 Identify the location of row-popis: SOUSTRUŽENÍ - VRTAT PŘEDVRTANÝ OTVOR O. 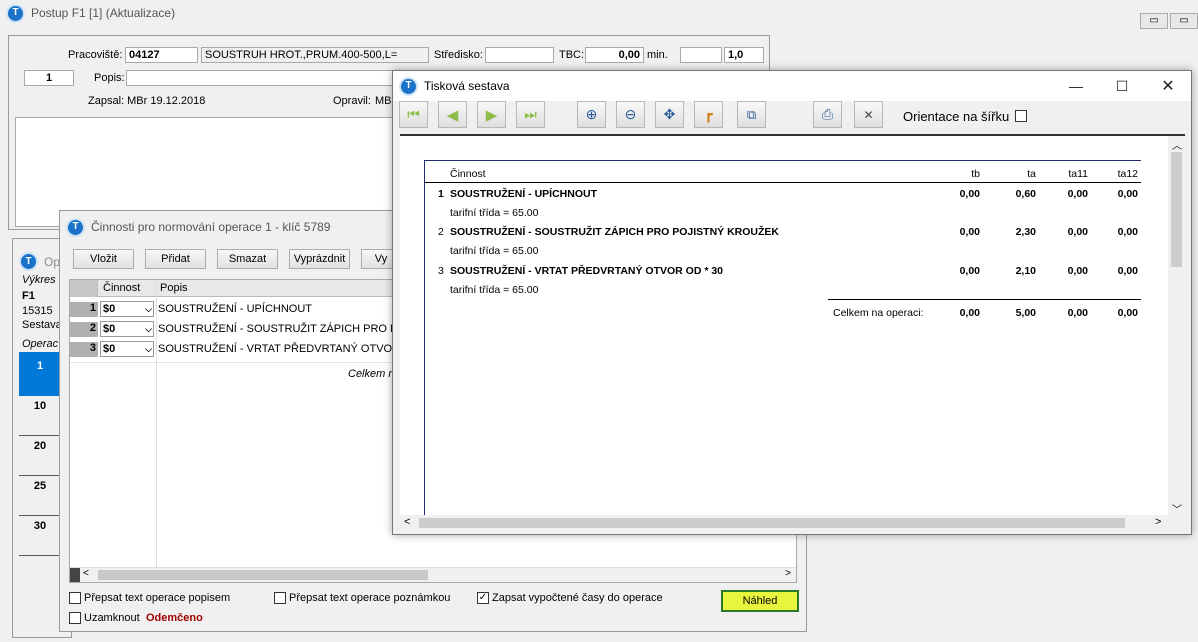
(285, 349).